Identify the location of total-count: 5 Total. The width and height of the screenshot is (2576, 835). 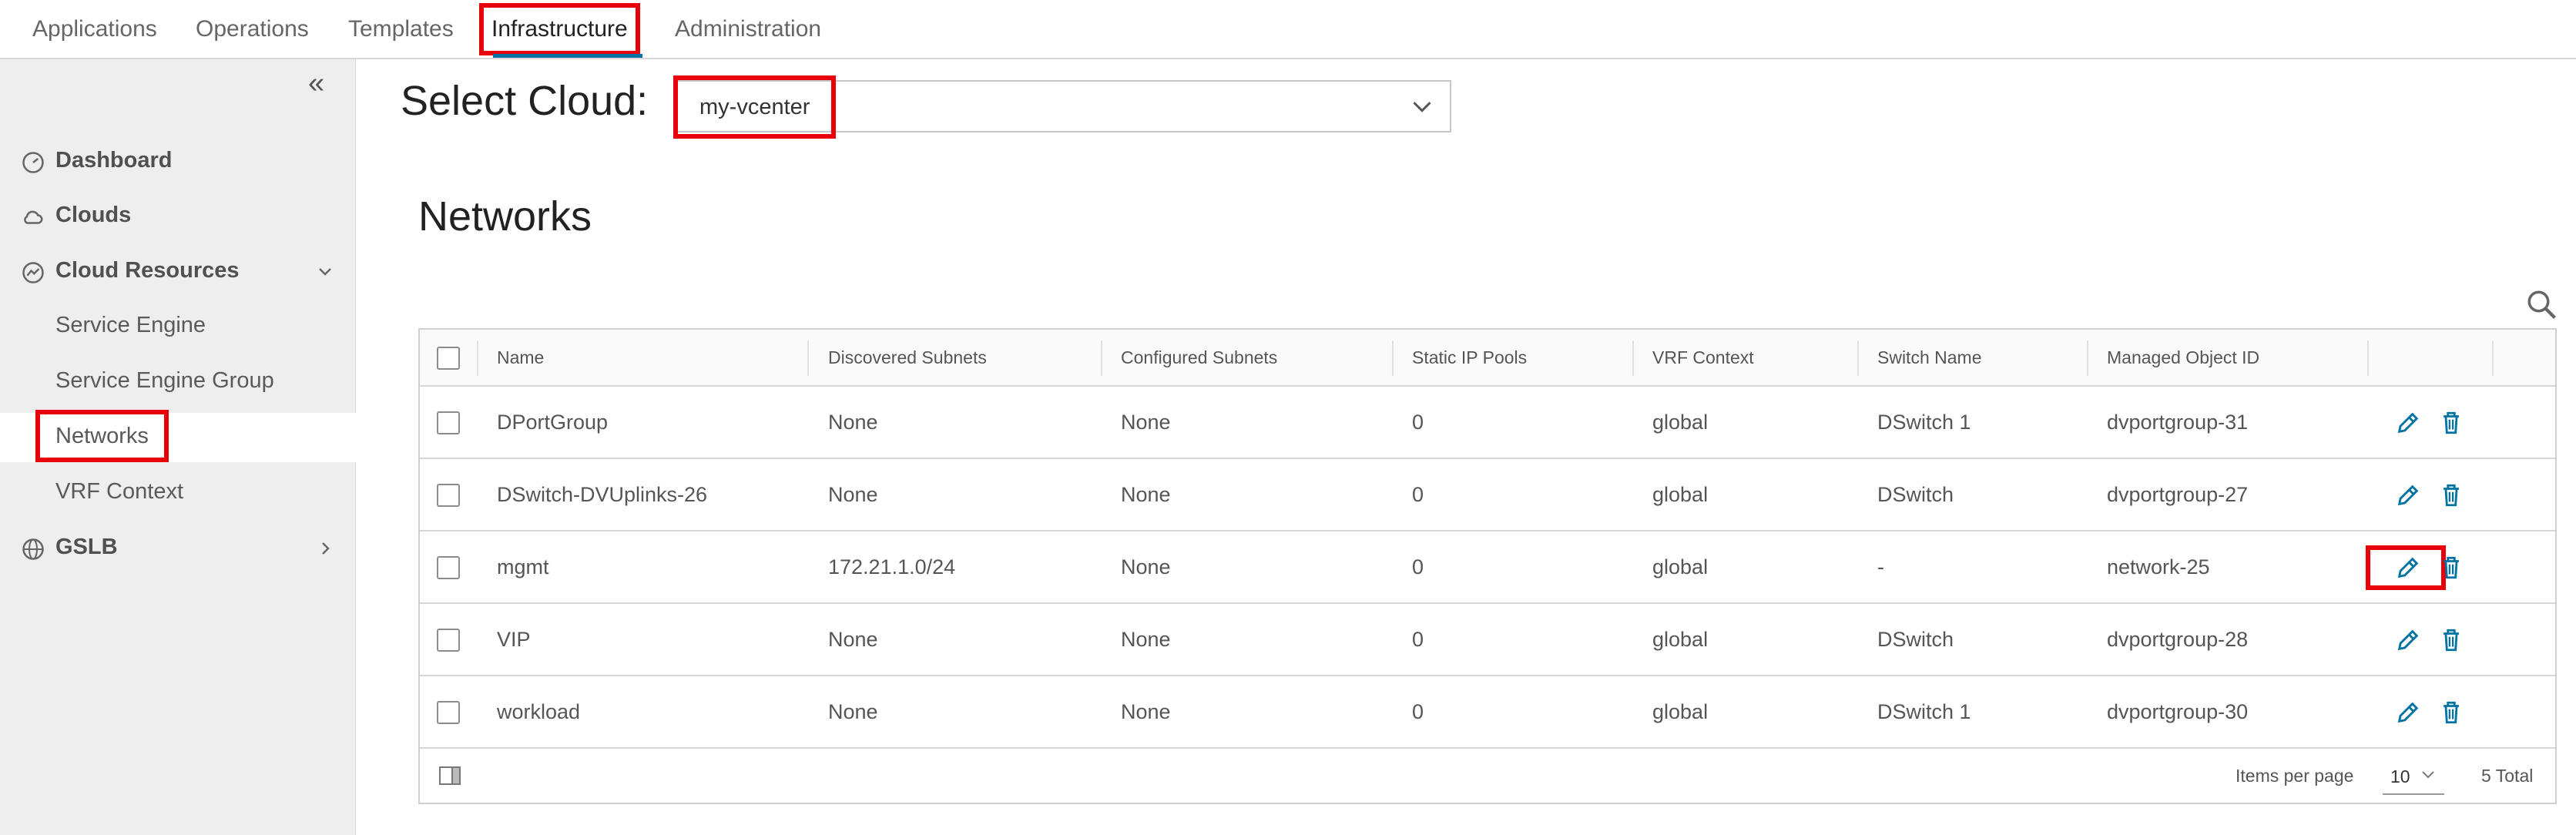
(2507, 776).